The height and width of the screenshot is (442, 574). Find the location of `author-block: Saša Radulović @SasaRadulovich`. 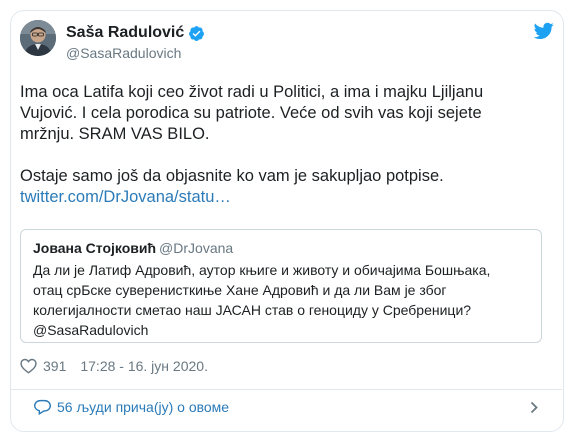

author-block: Saša Radulović @SasaRadulovich is located at coordinates (135, 42).